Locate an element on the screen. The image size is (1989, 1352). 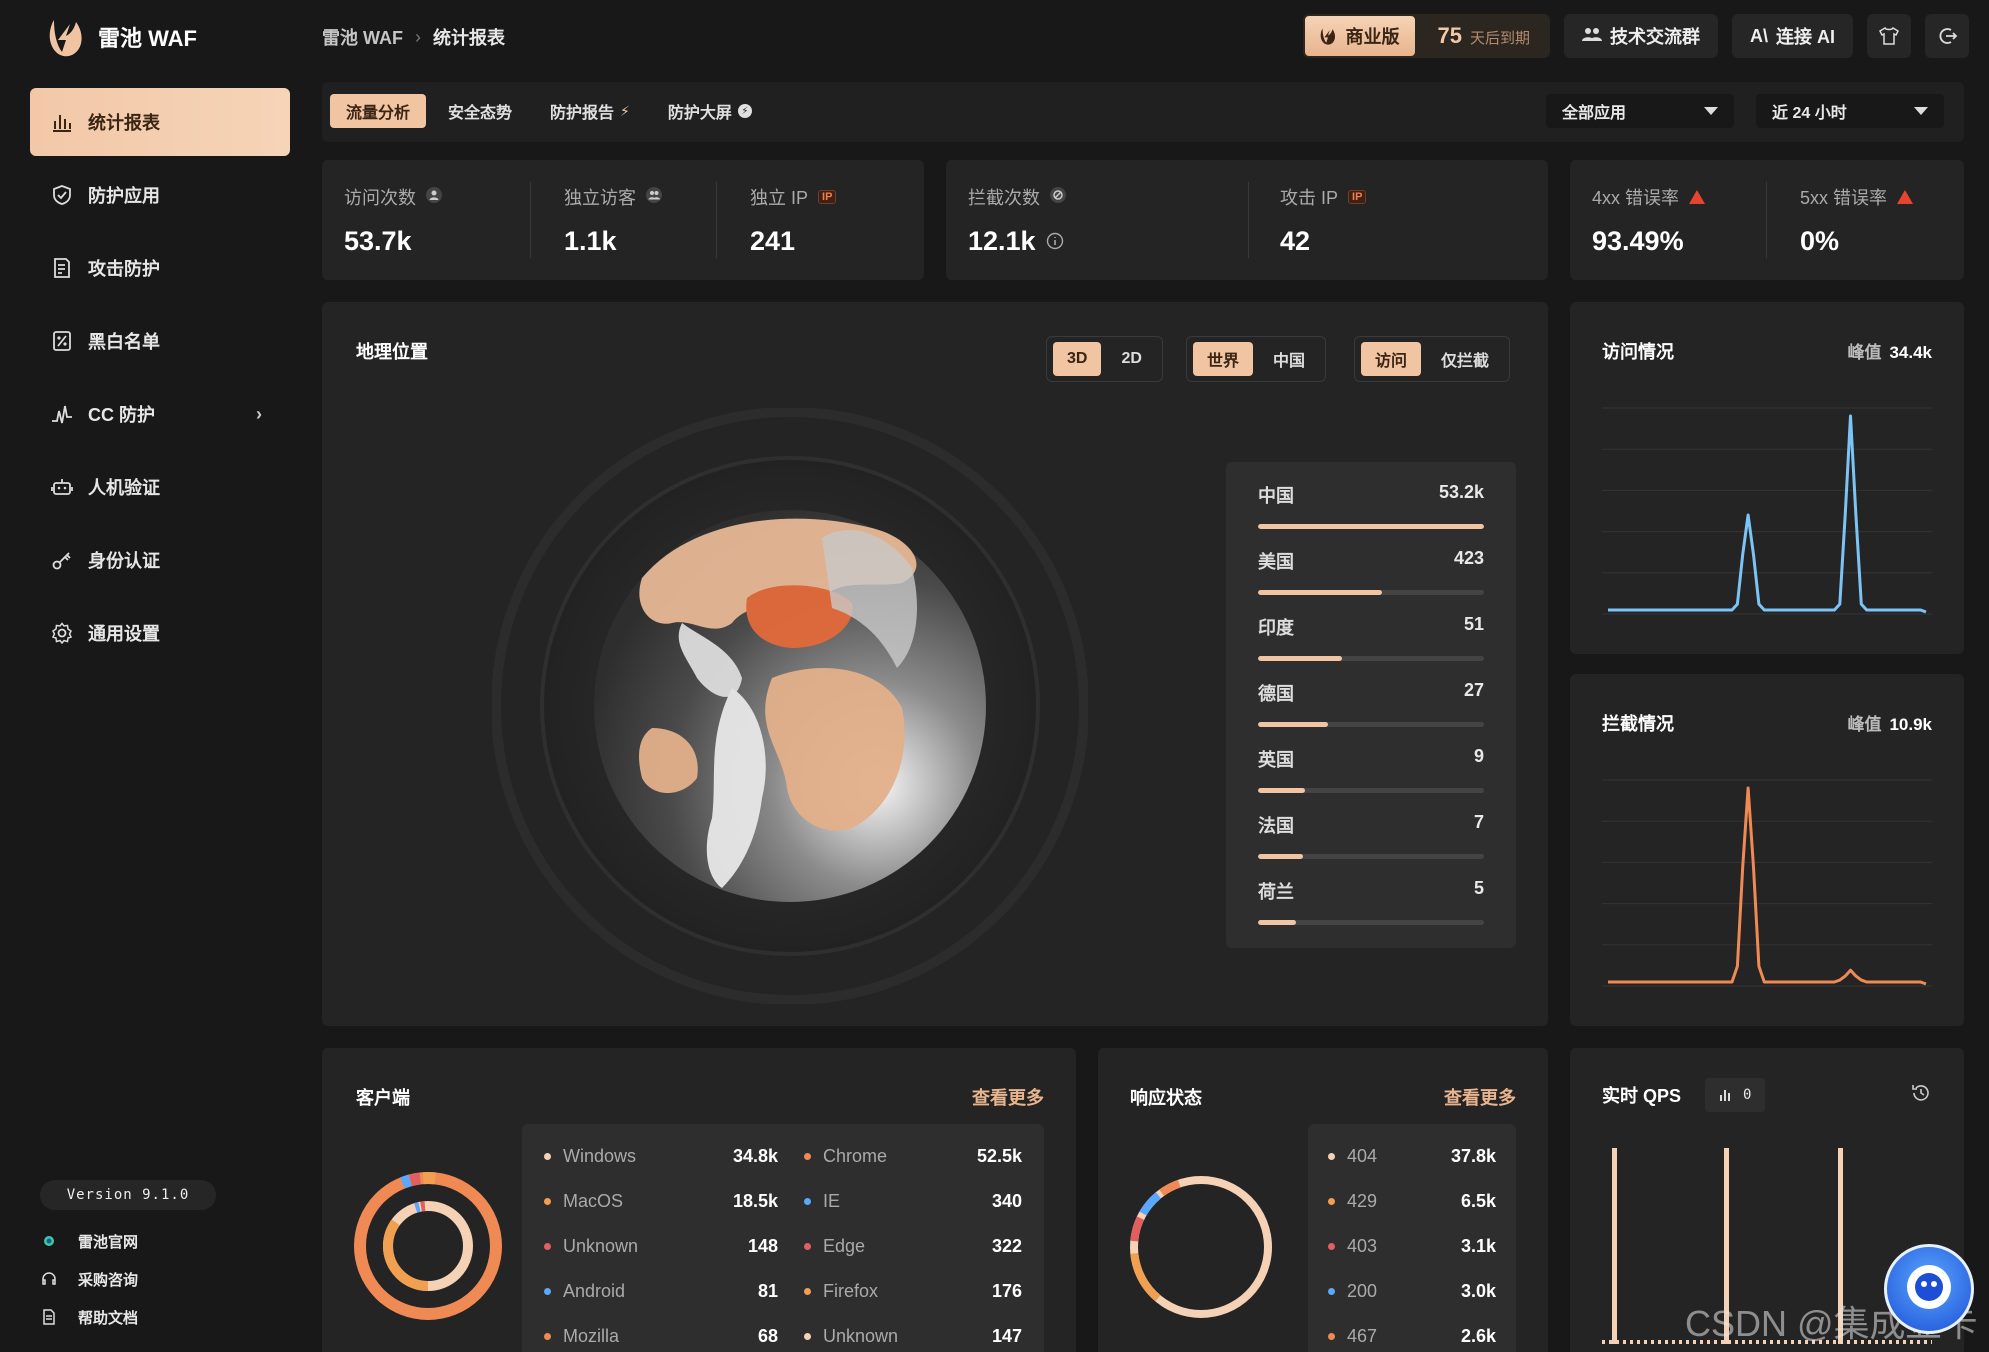
sidebar-item-settings: 通用设置 is located at coordinates (160, 633).